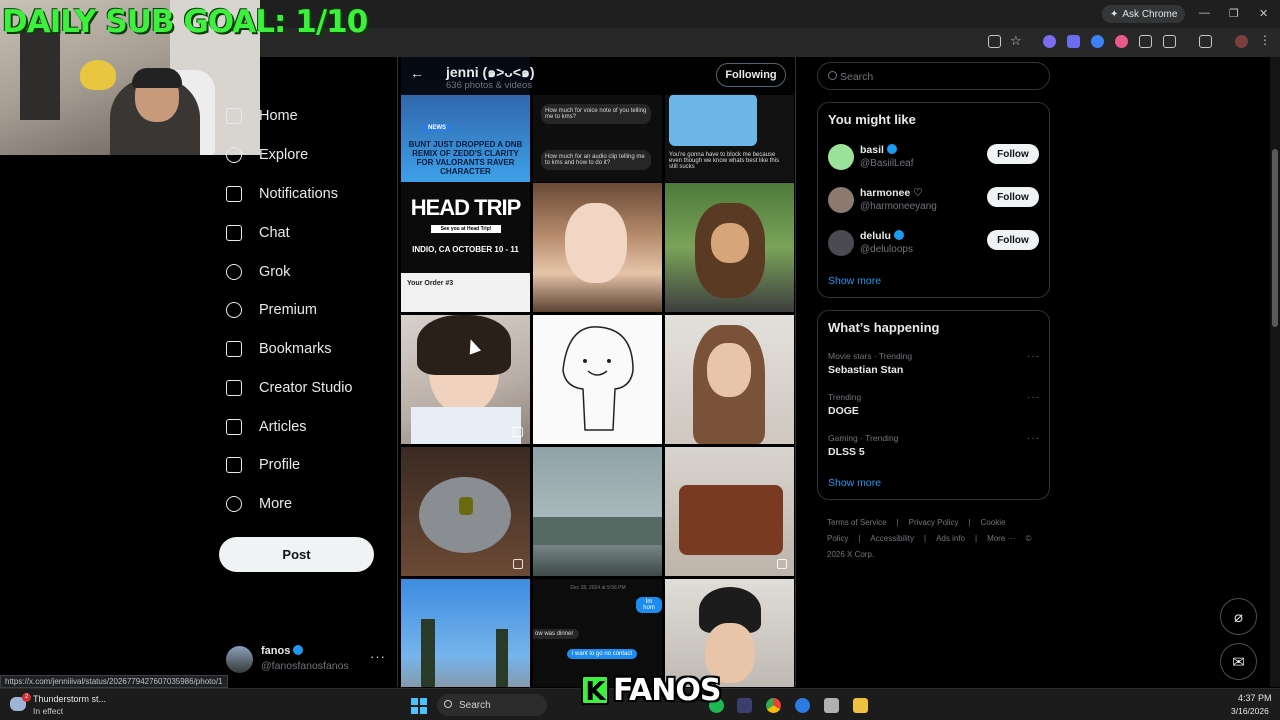 The height and width of the screenshot is (720, 1280). Describe the element at coordinates (1263, 13) in the screenshot. I see `close-icon: ✕` at that location.